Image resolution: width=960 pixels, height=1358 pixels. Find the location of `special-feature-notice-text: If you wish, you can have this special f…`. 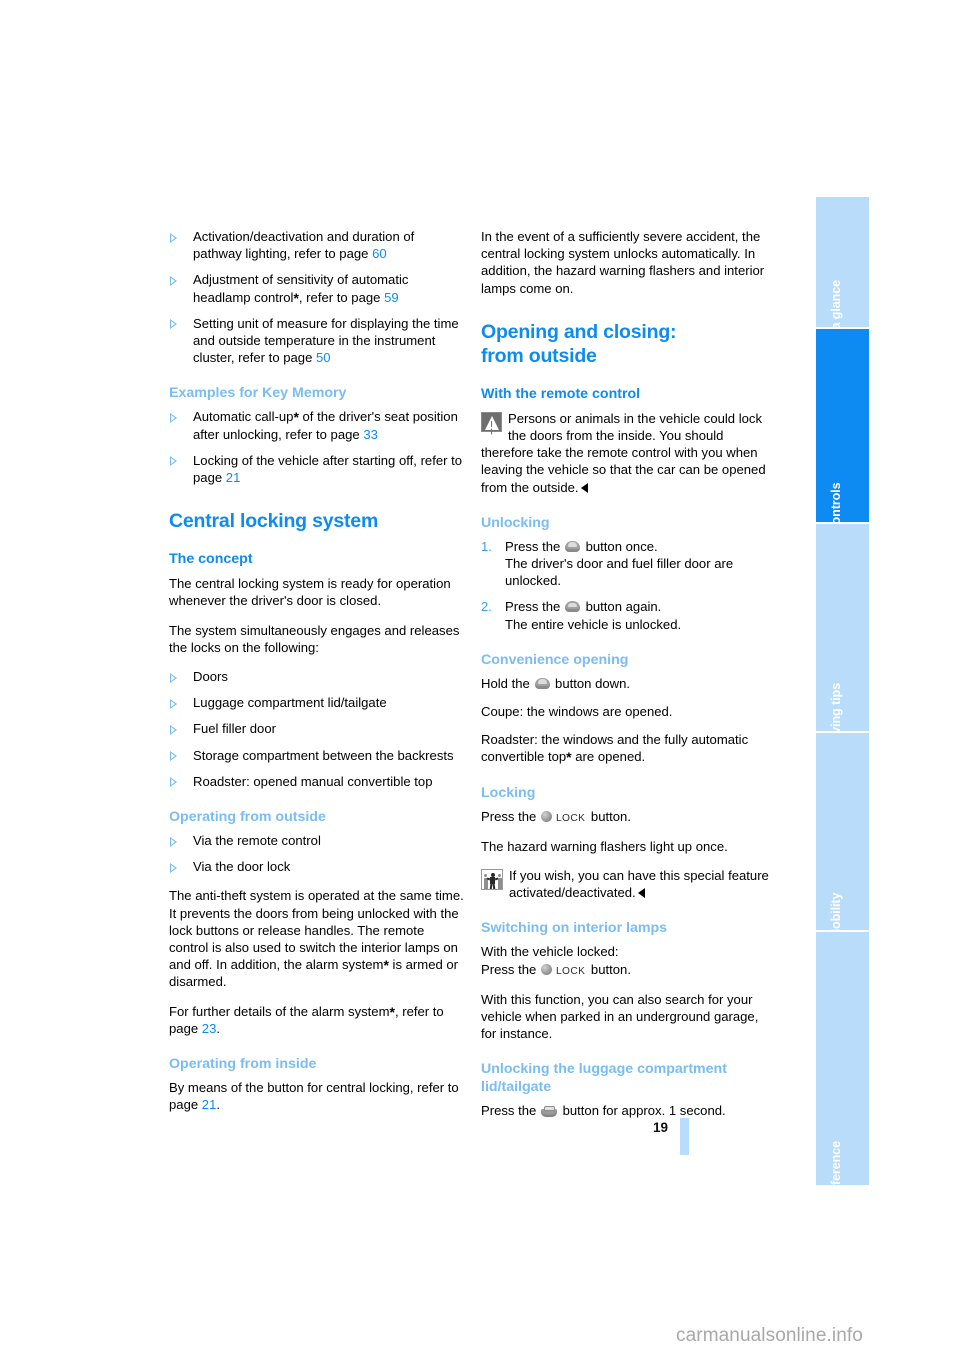

special-feature-notice-text: If you wish, you can have this special f… is located at coordinates (628, 884).